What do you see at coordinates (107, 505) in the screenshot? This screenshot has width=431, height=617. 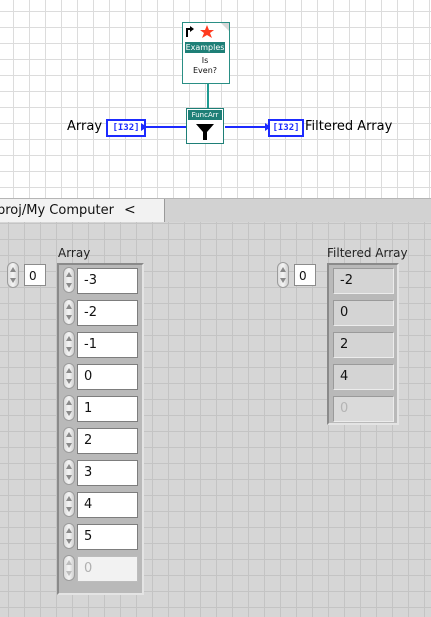 I see `array-element-7: 4` at bounding box center [107, 505].